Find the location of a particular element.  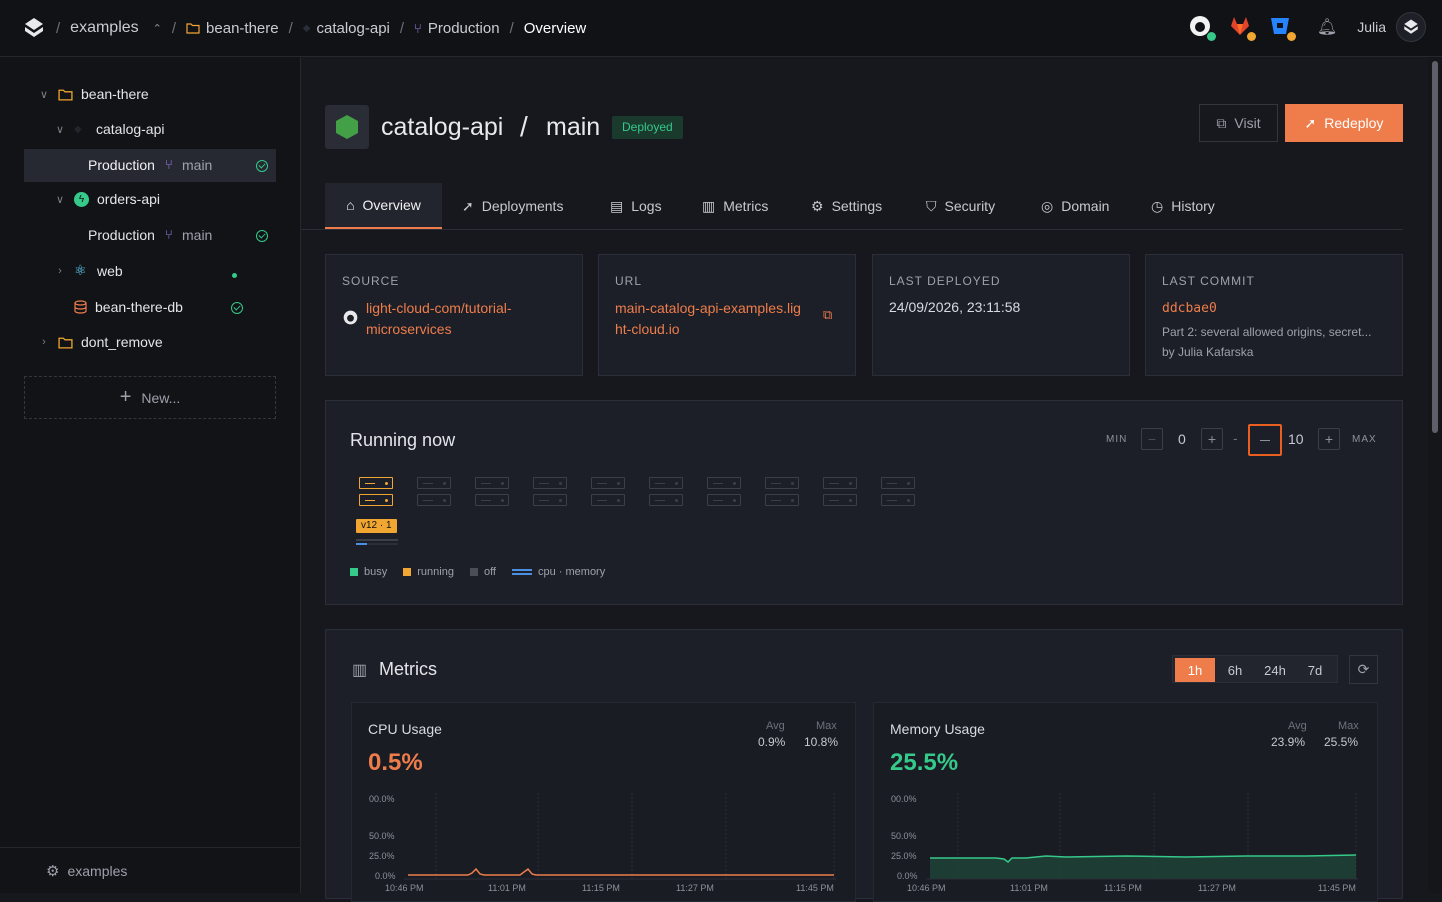

tree-item-catalog-api: ∨ ◆ catalog-api is located at coordinates (109, 129).